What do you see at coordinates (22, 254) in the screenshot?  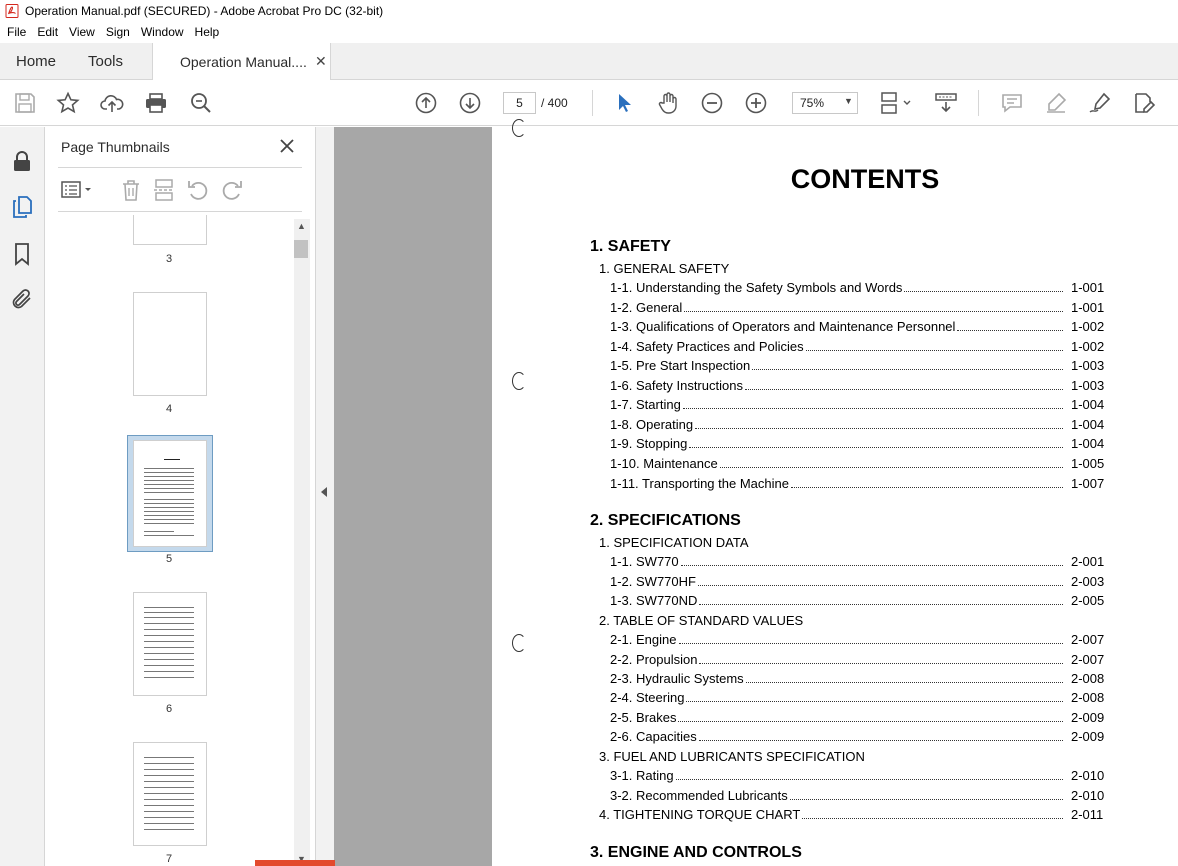 I see `bookmark-icon` at bounding box center [22, 254].